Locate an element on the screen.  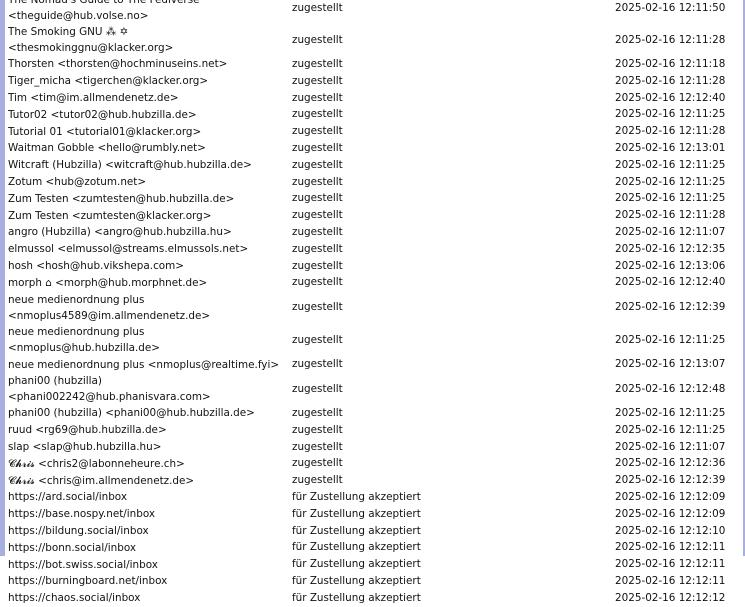
recipient-cell: Tutor02 <tutor02@hub.hubzilla.de> is located at coordinates (102, 114).